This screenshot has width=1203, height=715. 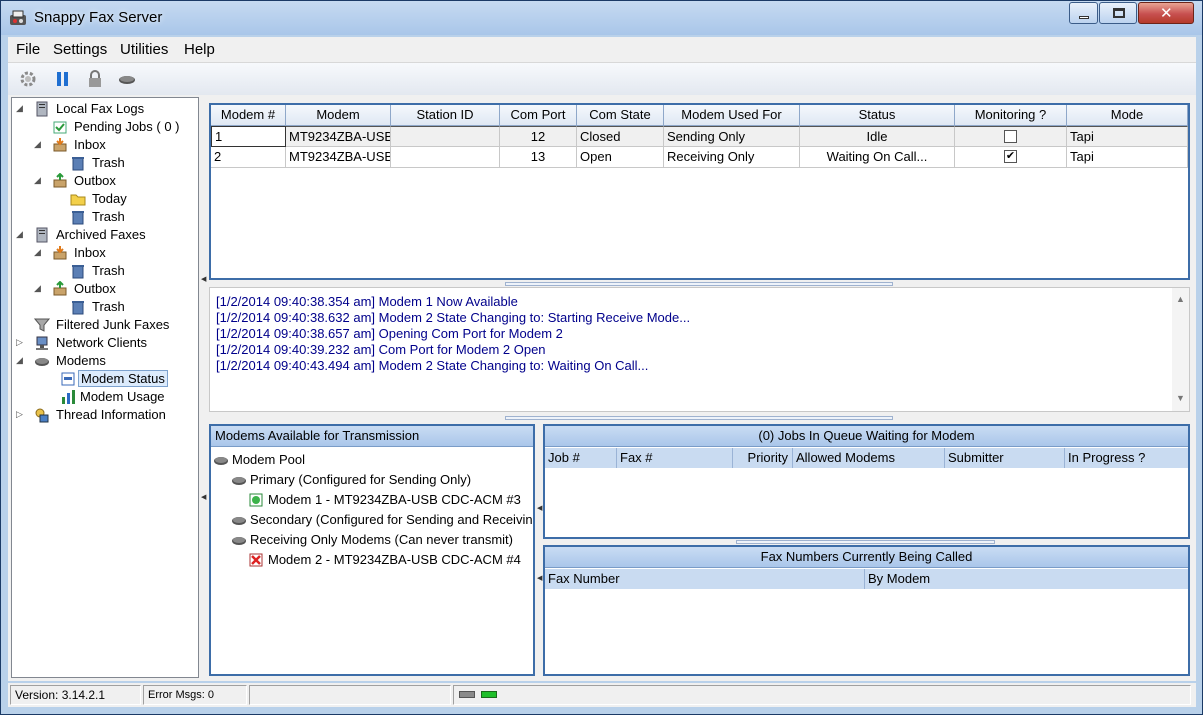 What do you see at coordinates (60, 145) in the screenshot?
I see `inbox-icon` at bounding box center [60, 145].